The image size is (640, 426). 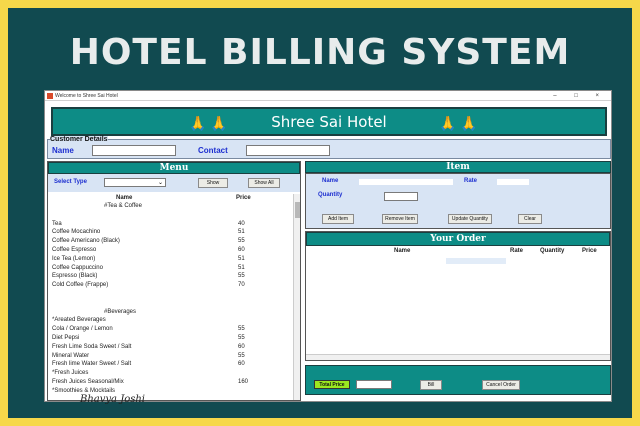 What do you see at coordinates (168, 356) in the screenshot?
I see `menu-row: Mineral Water 55` at bounding box center [168, 356].